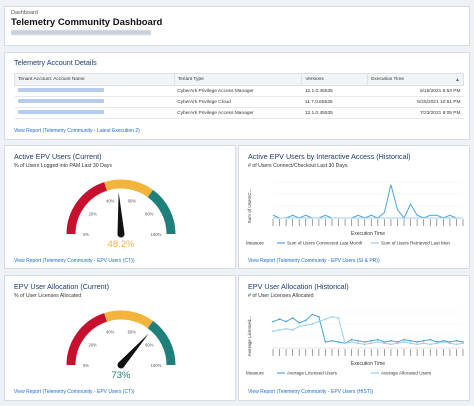 The height and width of the screenshot is (406, 474). What do you see at coordinates (87, 22) in the screenshot?
I see `page-title: Telemetry Community Dashboard` at bounding box center [87, 22].